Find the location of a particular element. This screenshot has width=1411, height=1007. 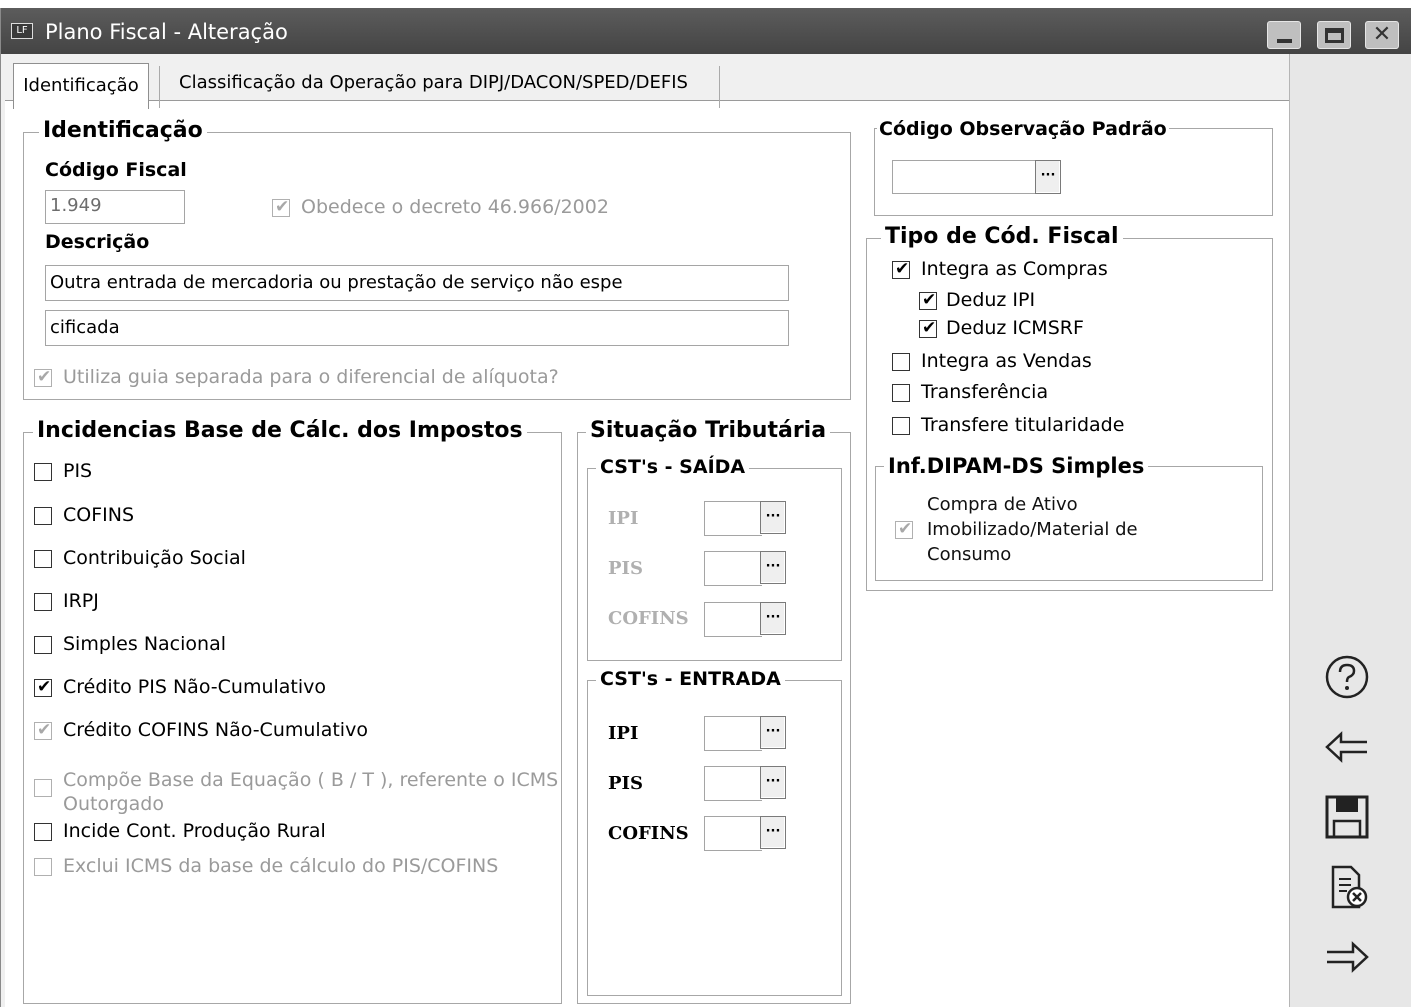

cancel-document-icon is located at coordinates (1347, 887).